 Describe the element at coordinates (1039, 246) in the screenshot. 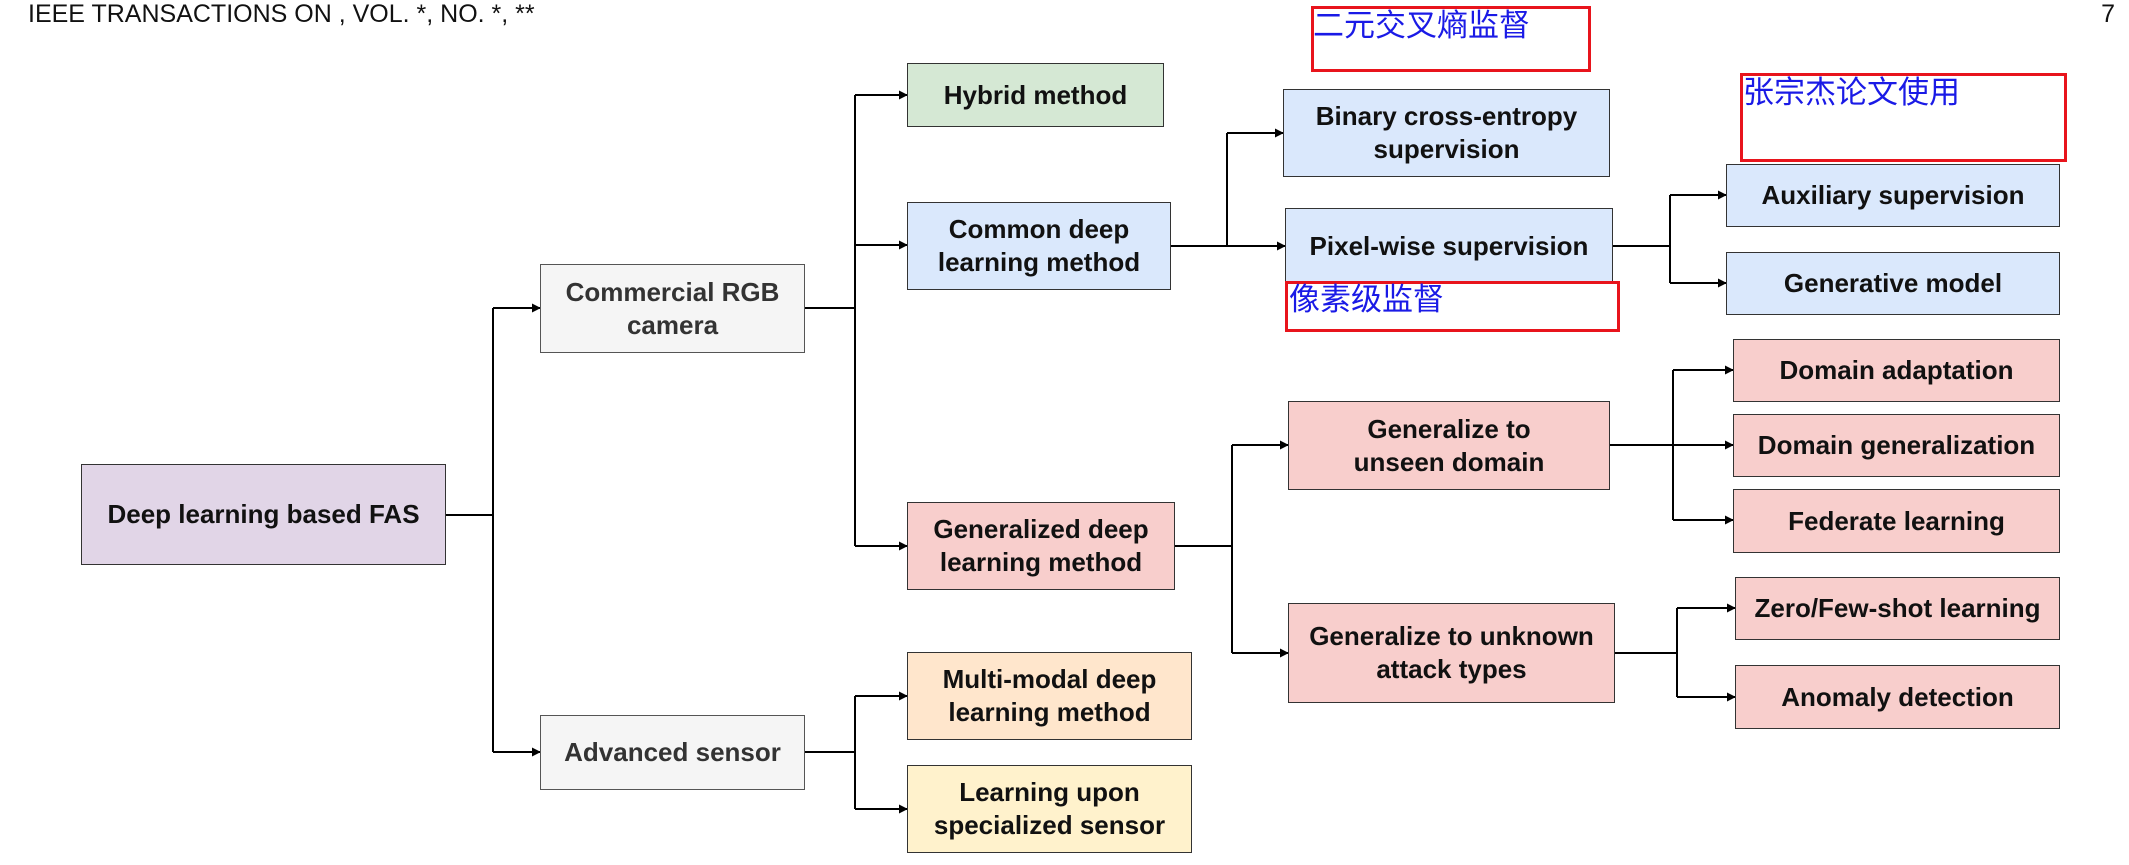

I see `node-common-deep-learning: Common deep learning method` at that location.